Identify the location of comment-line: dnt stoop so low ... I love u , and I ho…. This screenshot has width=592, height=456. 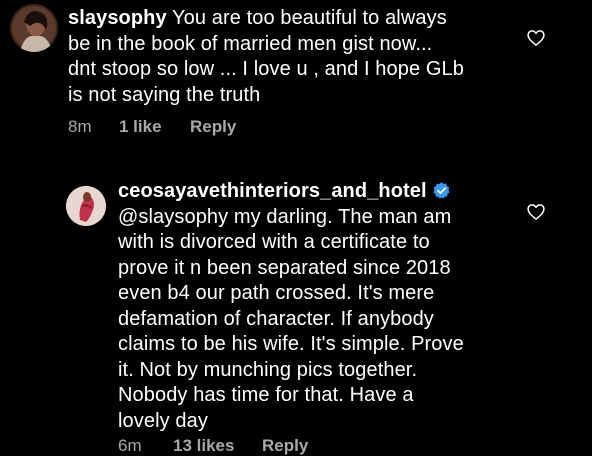
(266, 69).